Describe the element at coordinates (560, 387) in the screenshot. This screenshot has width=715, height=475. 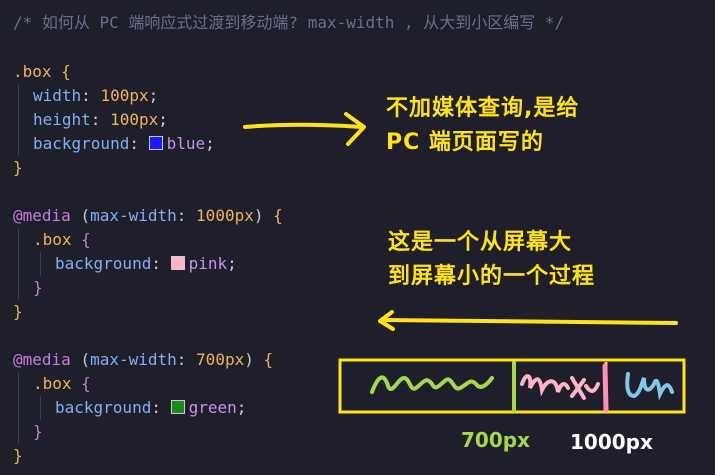
I see `pink-scribble-icon` at that location.